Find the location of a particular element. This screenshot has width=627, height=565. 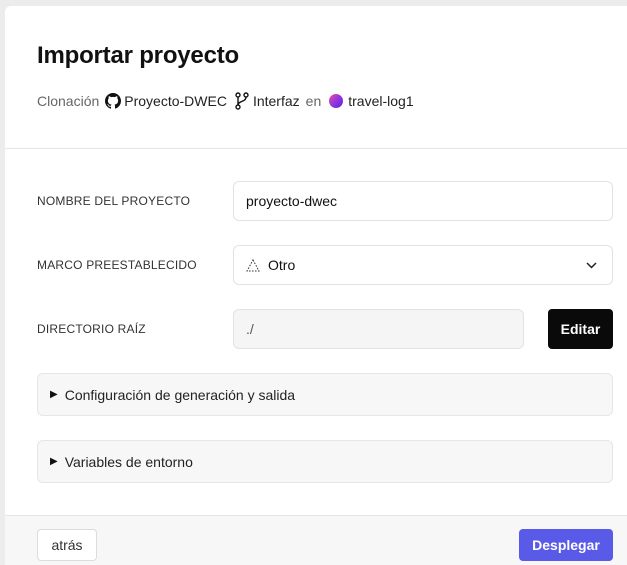

framework-select: Otro is located at coordinates (423, 265).